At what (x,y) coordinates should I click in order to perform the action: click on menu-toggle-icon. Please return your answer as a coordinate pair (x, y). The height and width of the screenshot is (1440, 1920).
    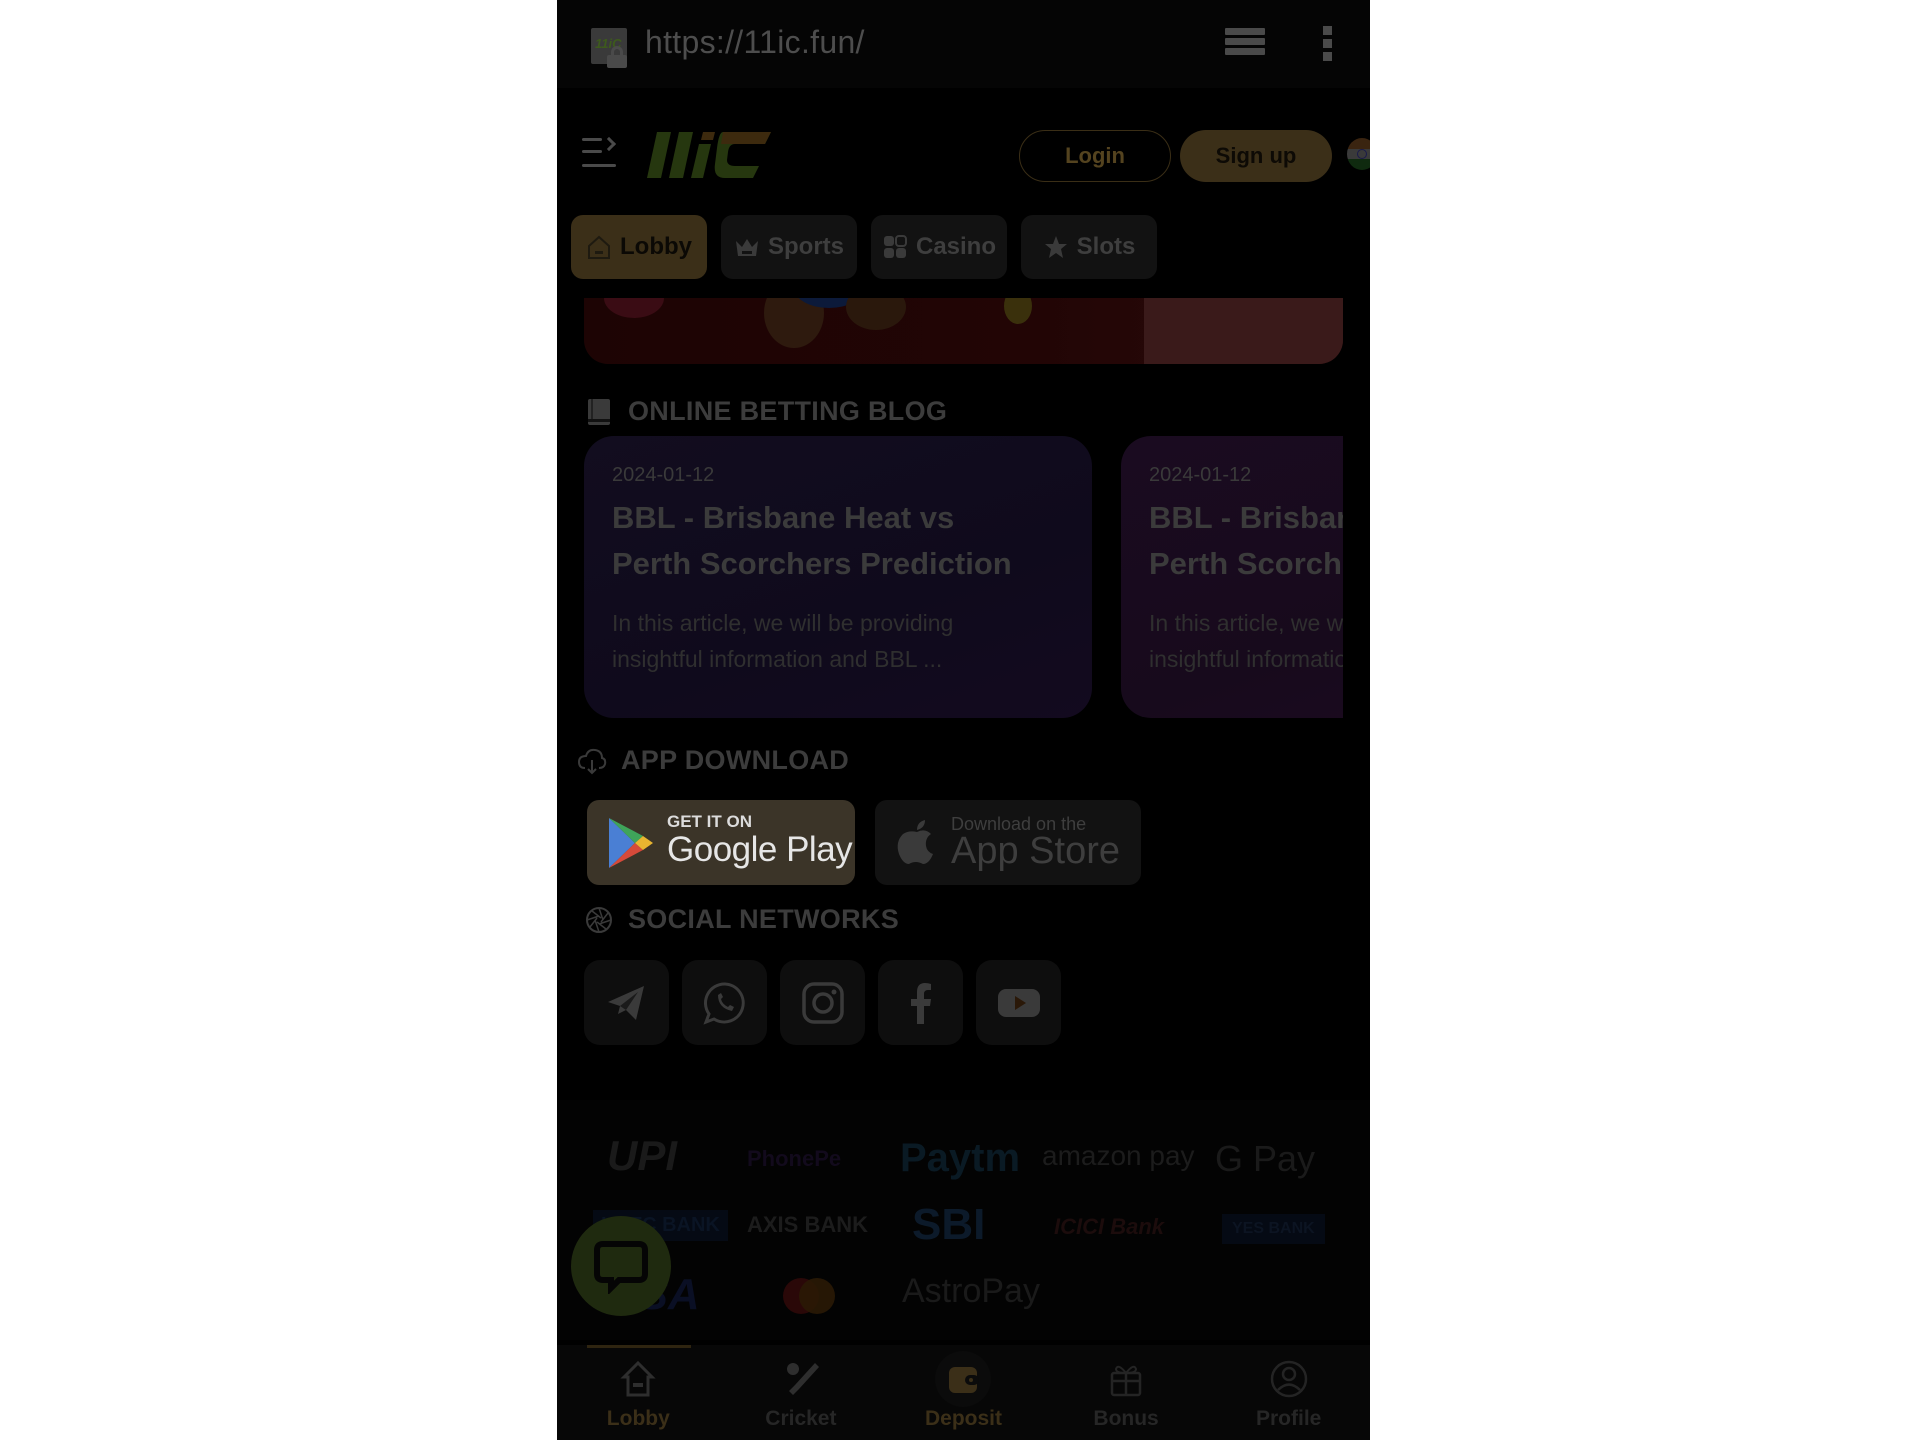
    Looking at the image, I should click on (600, 152).